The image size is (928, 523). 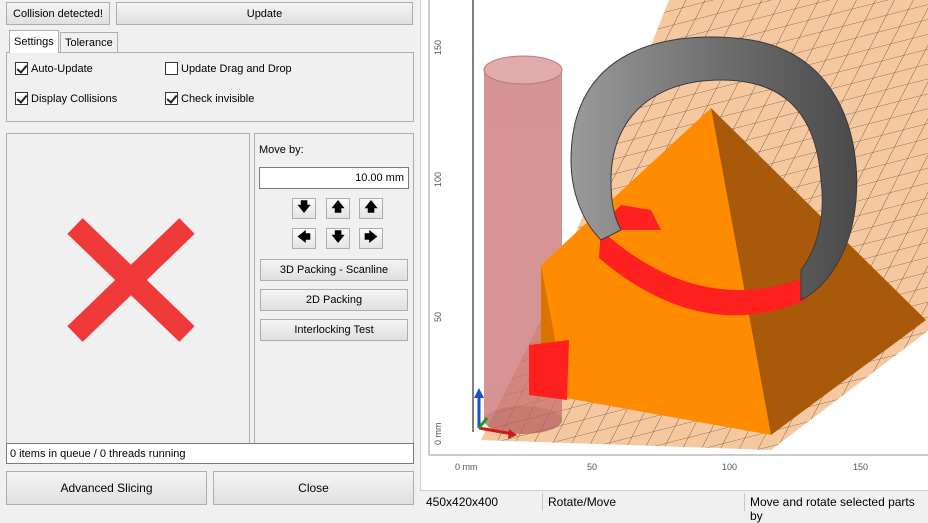 I want to click on display-collisions-checkbox: Display Collisions, so click(x=66, y=98).